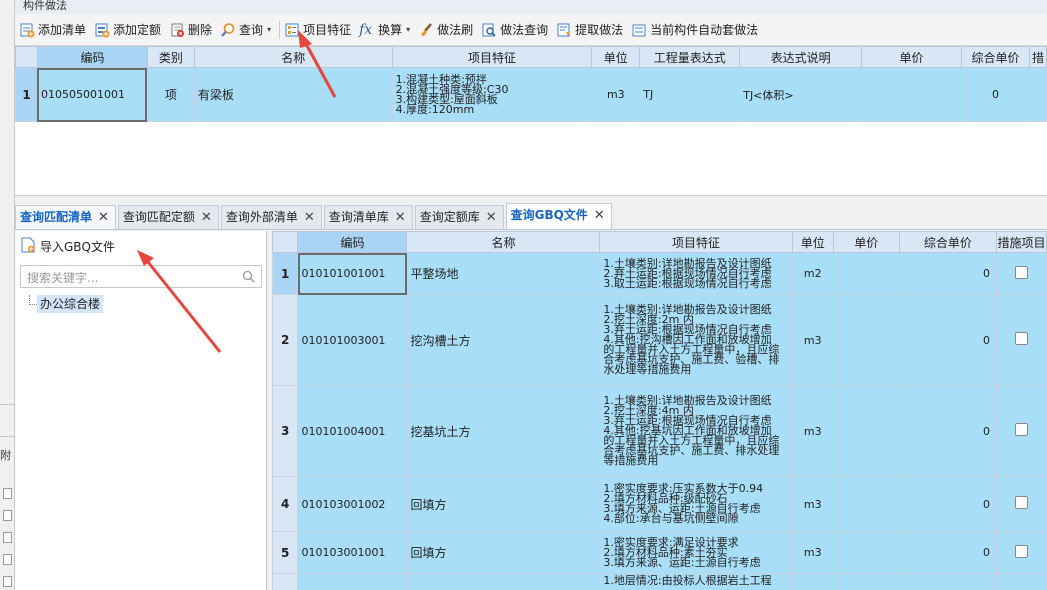 This screenshot has height=590, width=1047. Describe the element at coordinates (168, 217) in the screenshot. I see `tab-match-quota: 查询匹配定额 ✕` at that location.